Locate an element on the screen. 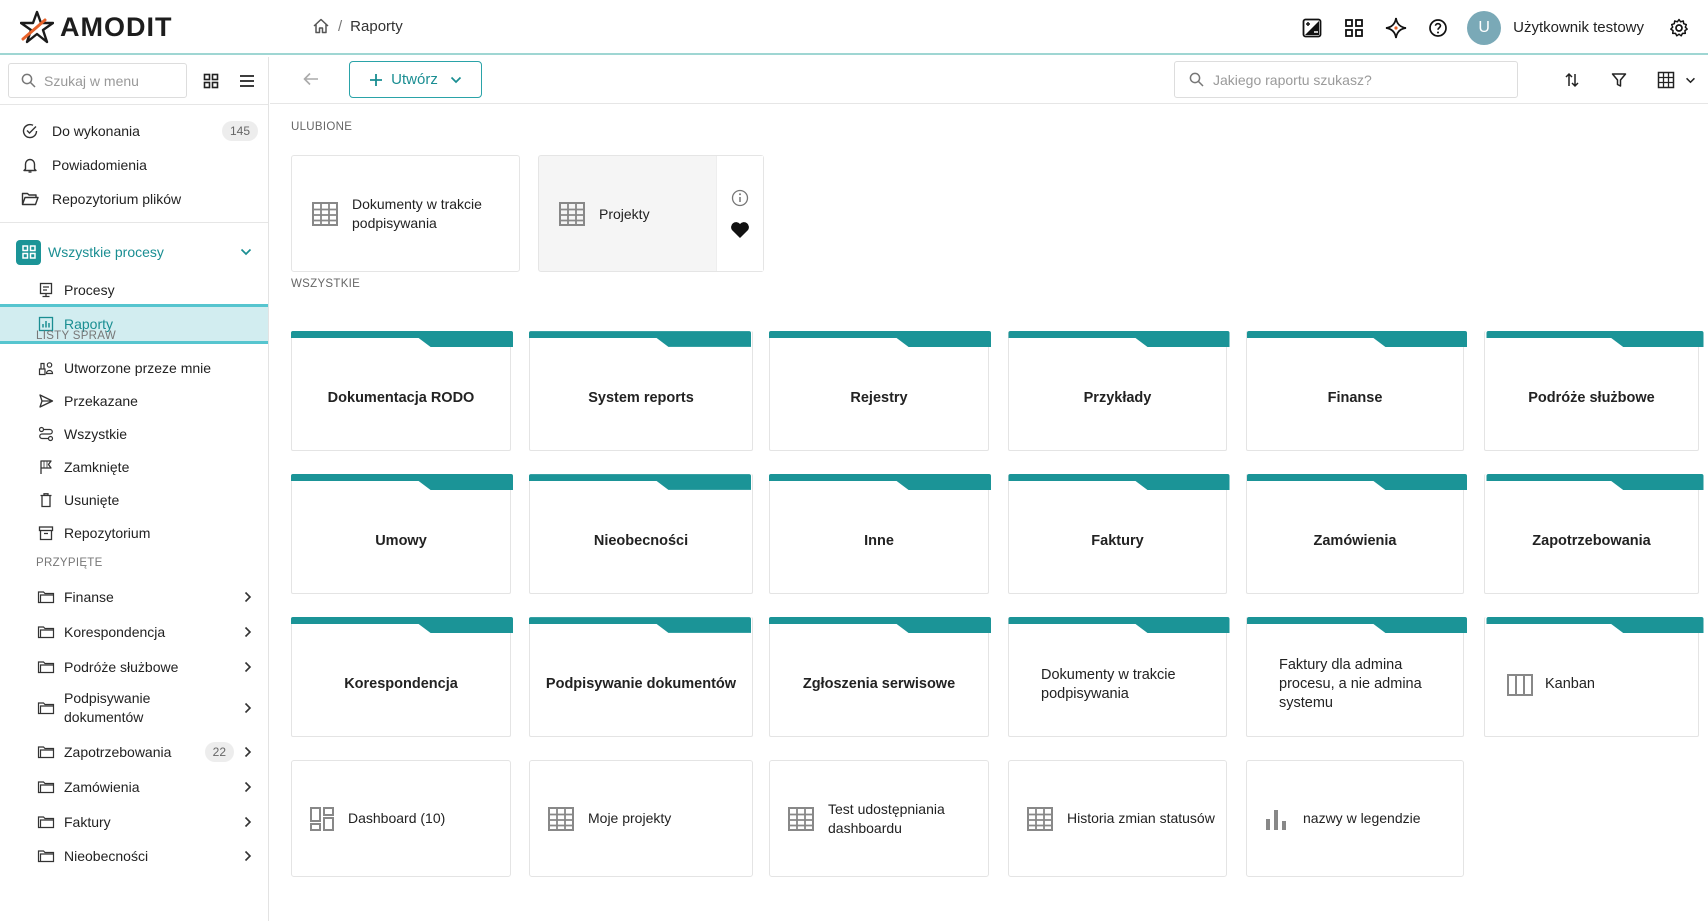 The height and width of the screenshot is (921, 1708). sidebar-item-closed: Zamknięte is located at coordinates (134, 467).